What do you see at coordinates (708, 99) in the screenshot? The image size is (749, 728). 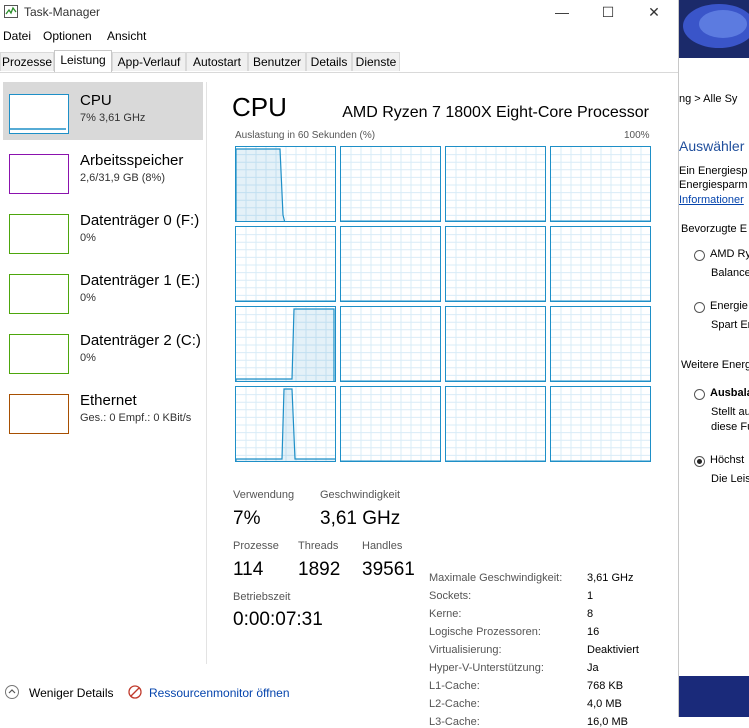 I see `breadcrumb: ng > Alle Sy` at bounding box center [708, 99].